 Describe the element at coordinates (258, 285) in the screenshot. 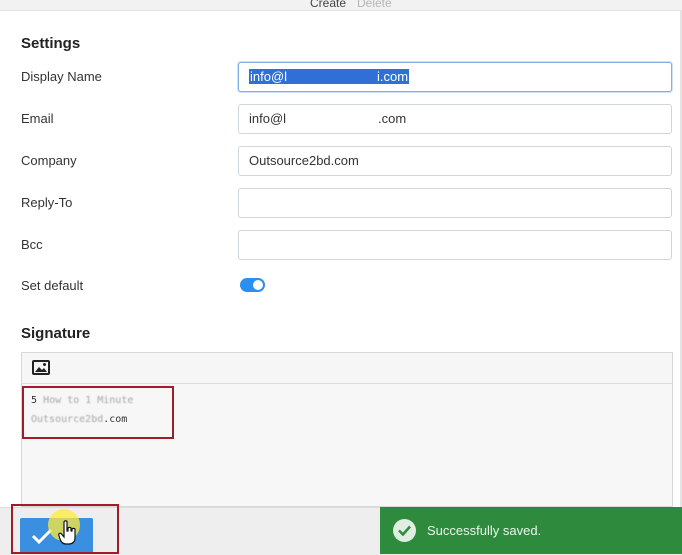

I see `toggle-knob` at that location.